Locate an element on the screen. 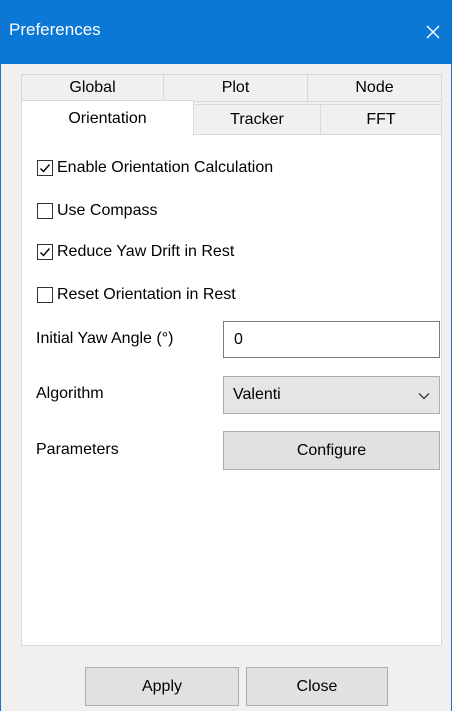  tab-label: Orientation is located at coordinates (107, 118).